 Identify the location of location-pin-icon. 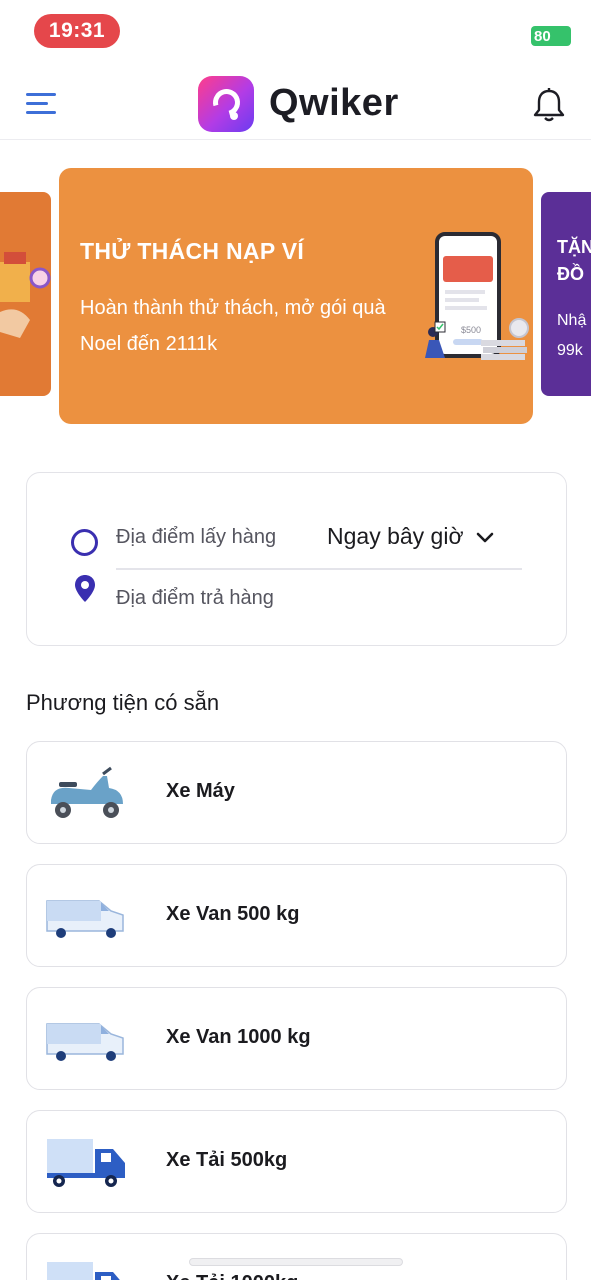
(85, 588).